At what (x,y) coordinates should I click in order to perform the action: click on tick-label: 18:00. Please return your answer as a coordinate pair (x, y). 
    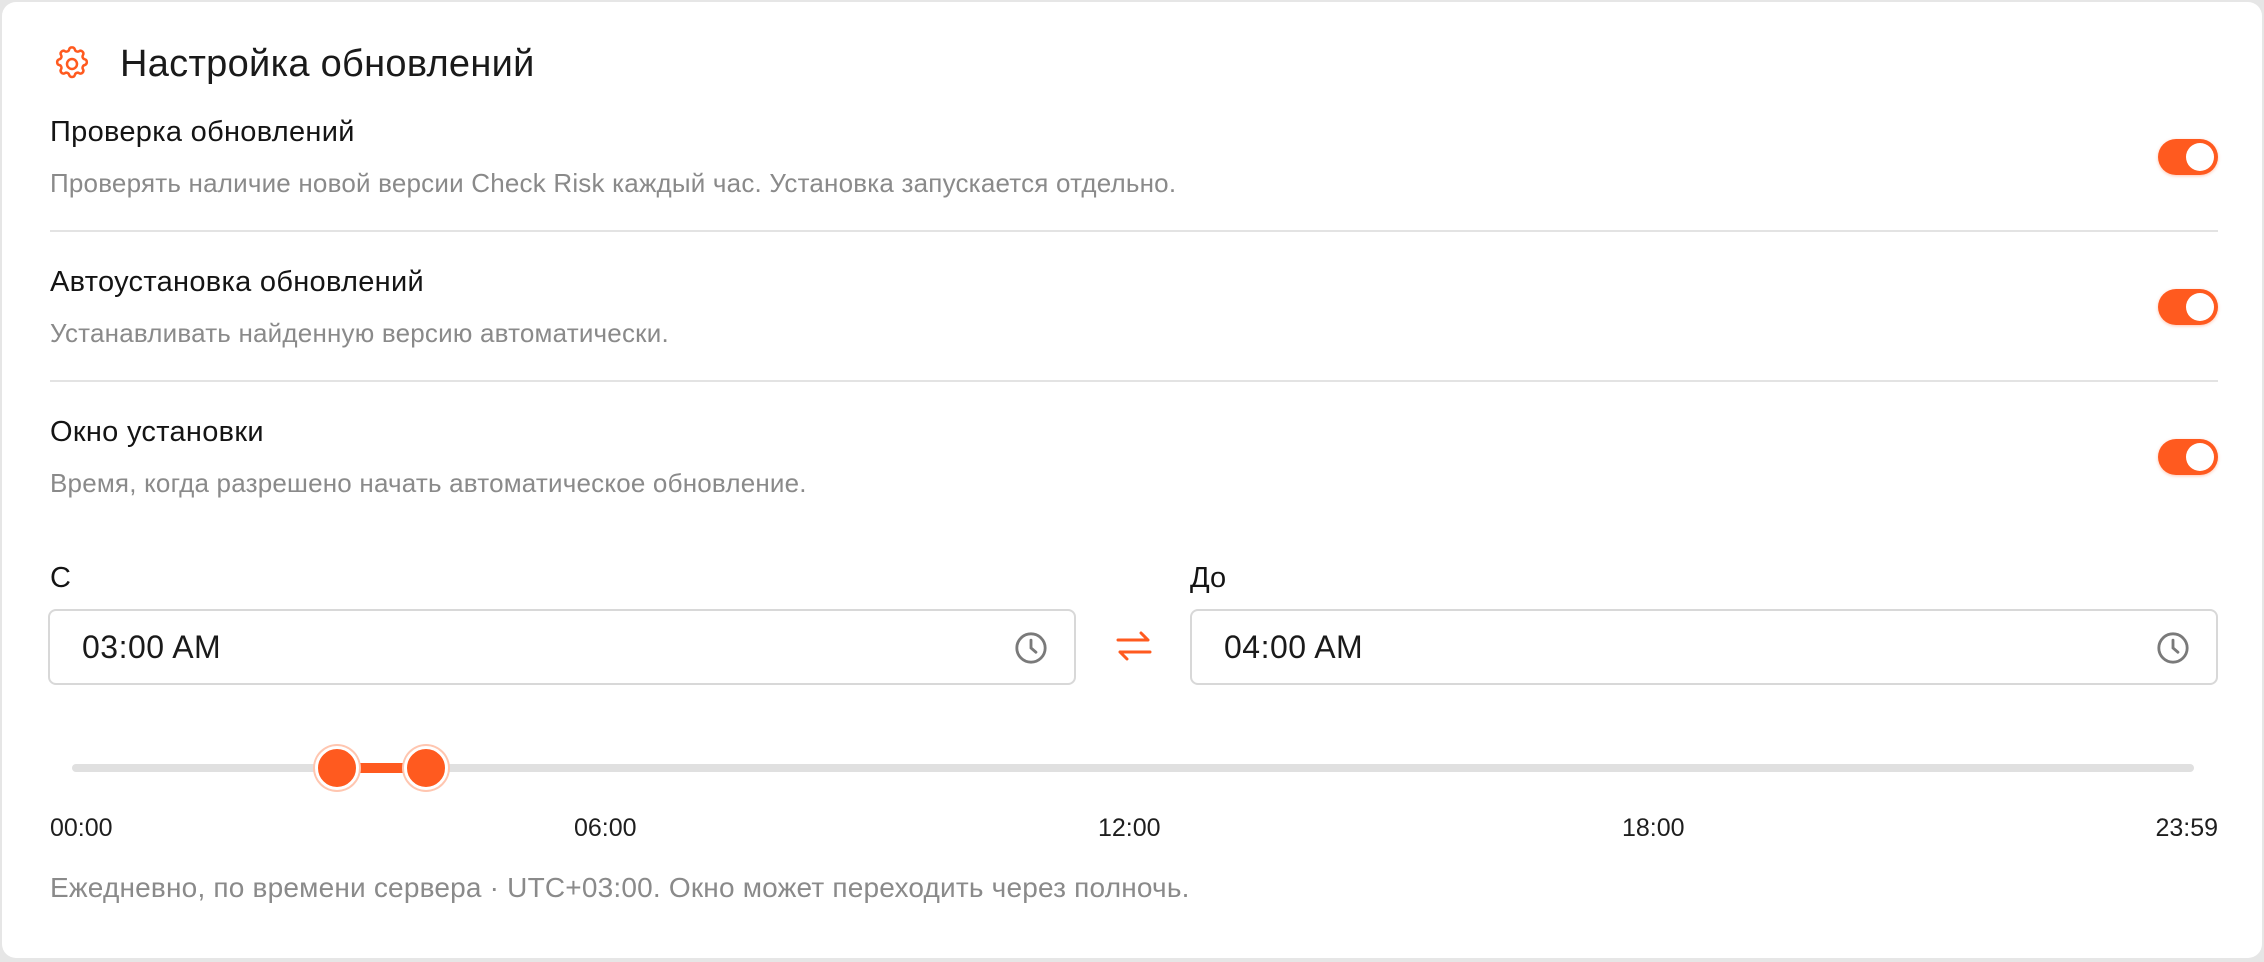
    Looking at the image, I should click on (1653, 828).